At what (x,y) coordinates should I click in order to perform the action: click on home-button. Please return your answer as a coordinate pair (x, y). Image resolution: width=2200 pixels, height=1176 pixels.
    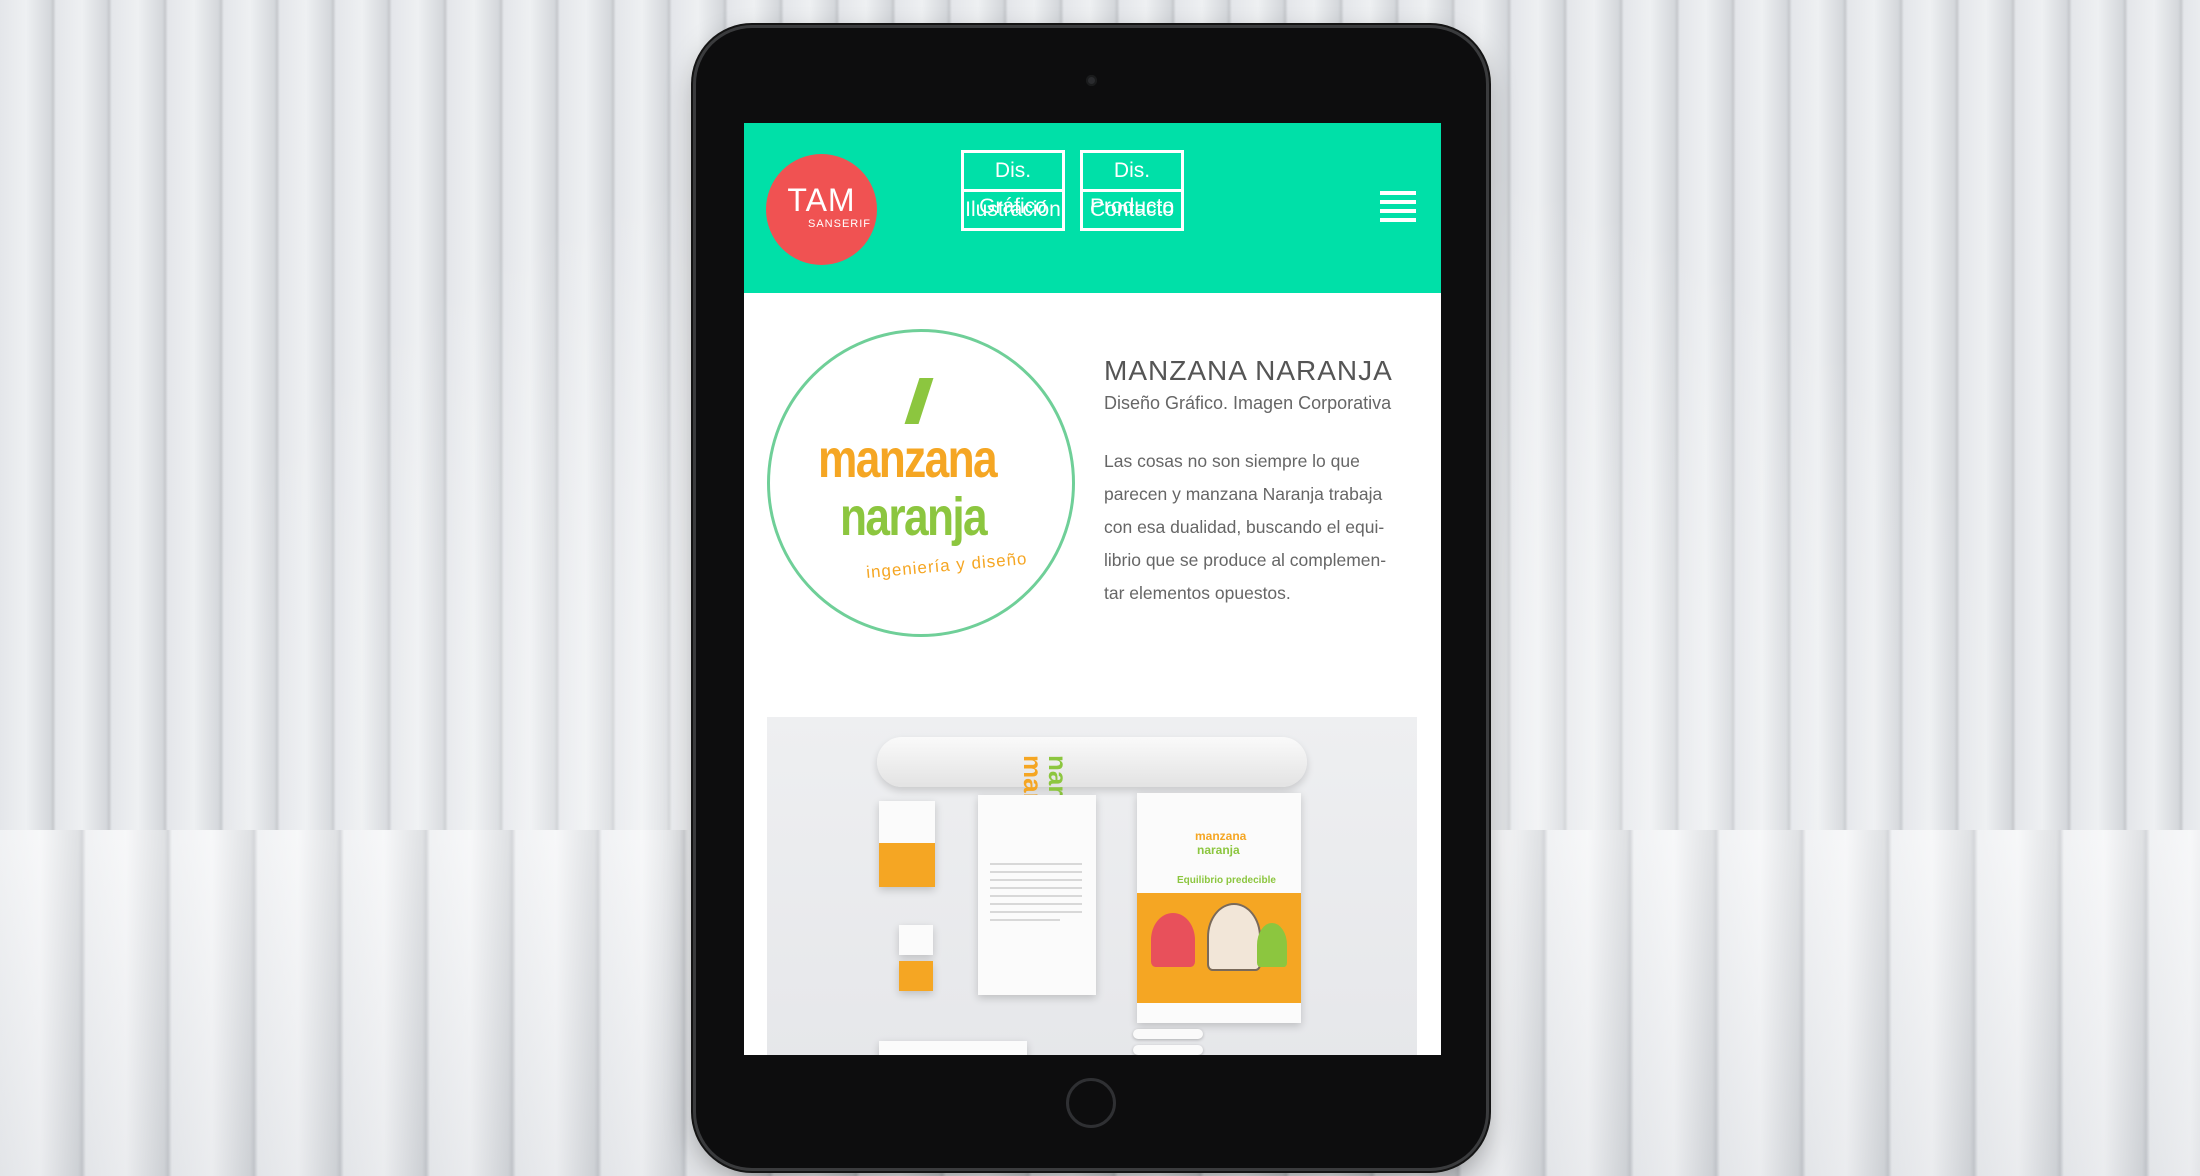
    Looking at the image, I should click on (1091, 1103).